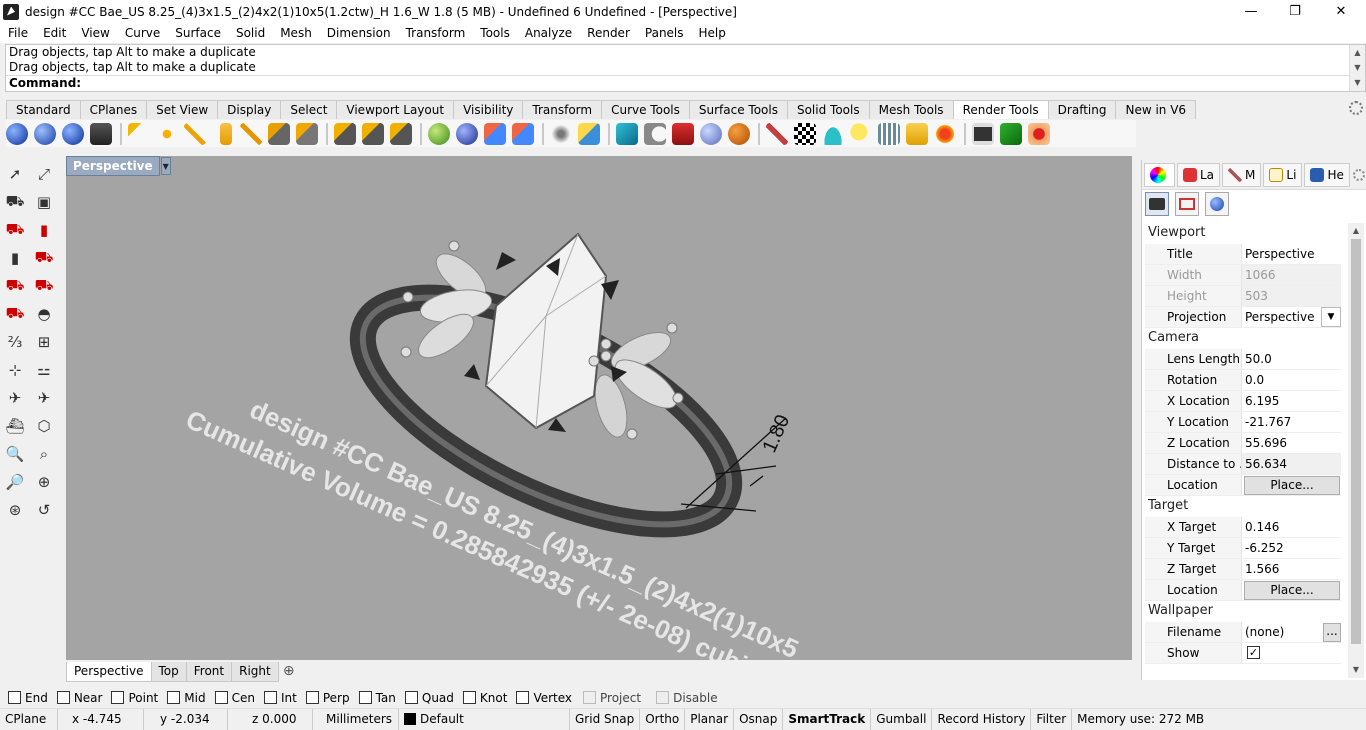 The image size is (1366, 730). I want to click on osnap-disable: Disable, so click(687, 698).